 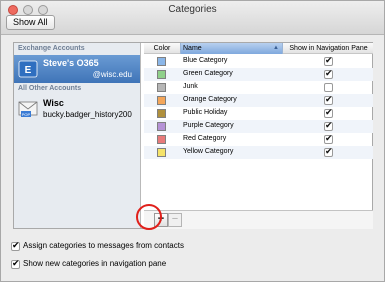 I want to click on highlight-circle, so click(x=149, y=217).